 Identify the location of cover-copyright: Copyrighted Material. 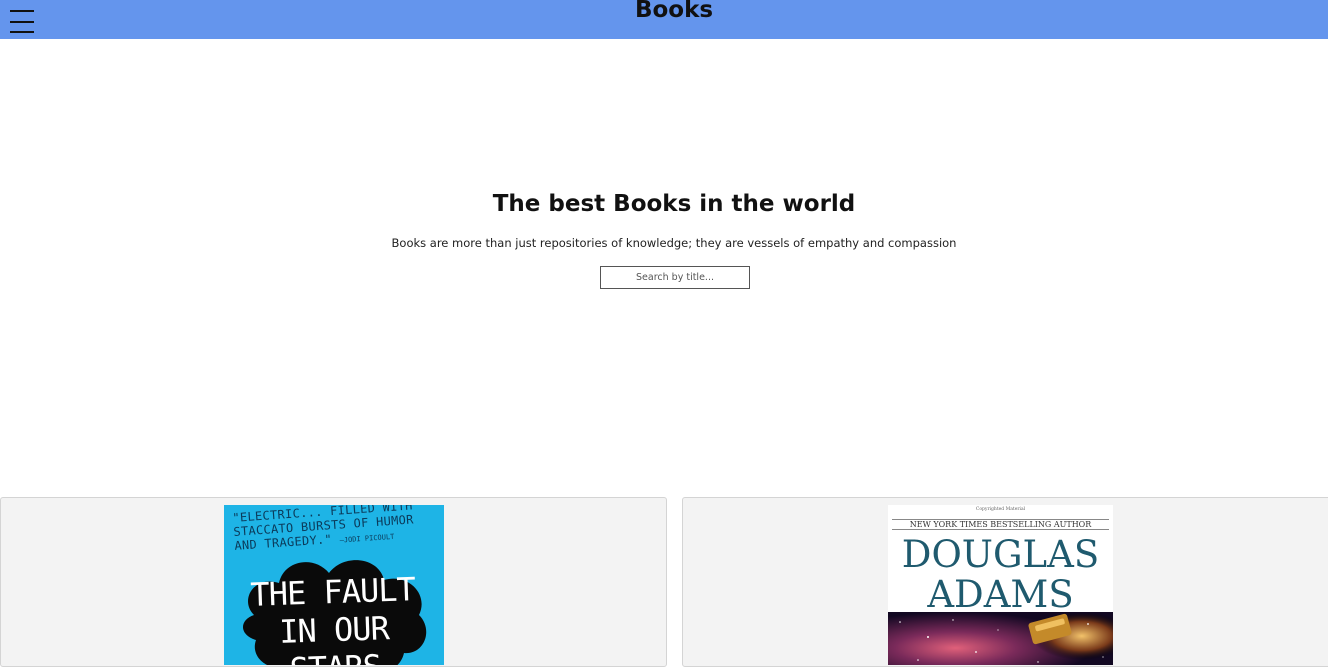
(1000, 509).